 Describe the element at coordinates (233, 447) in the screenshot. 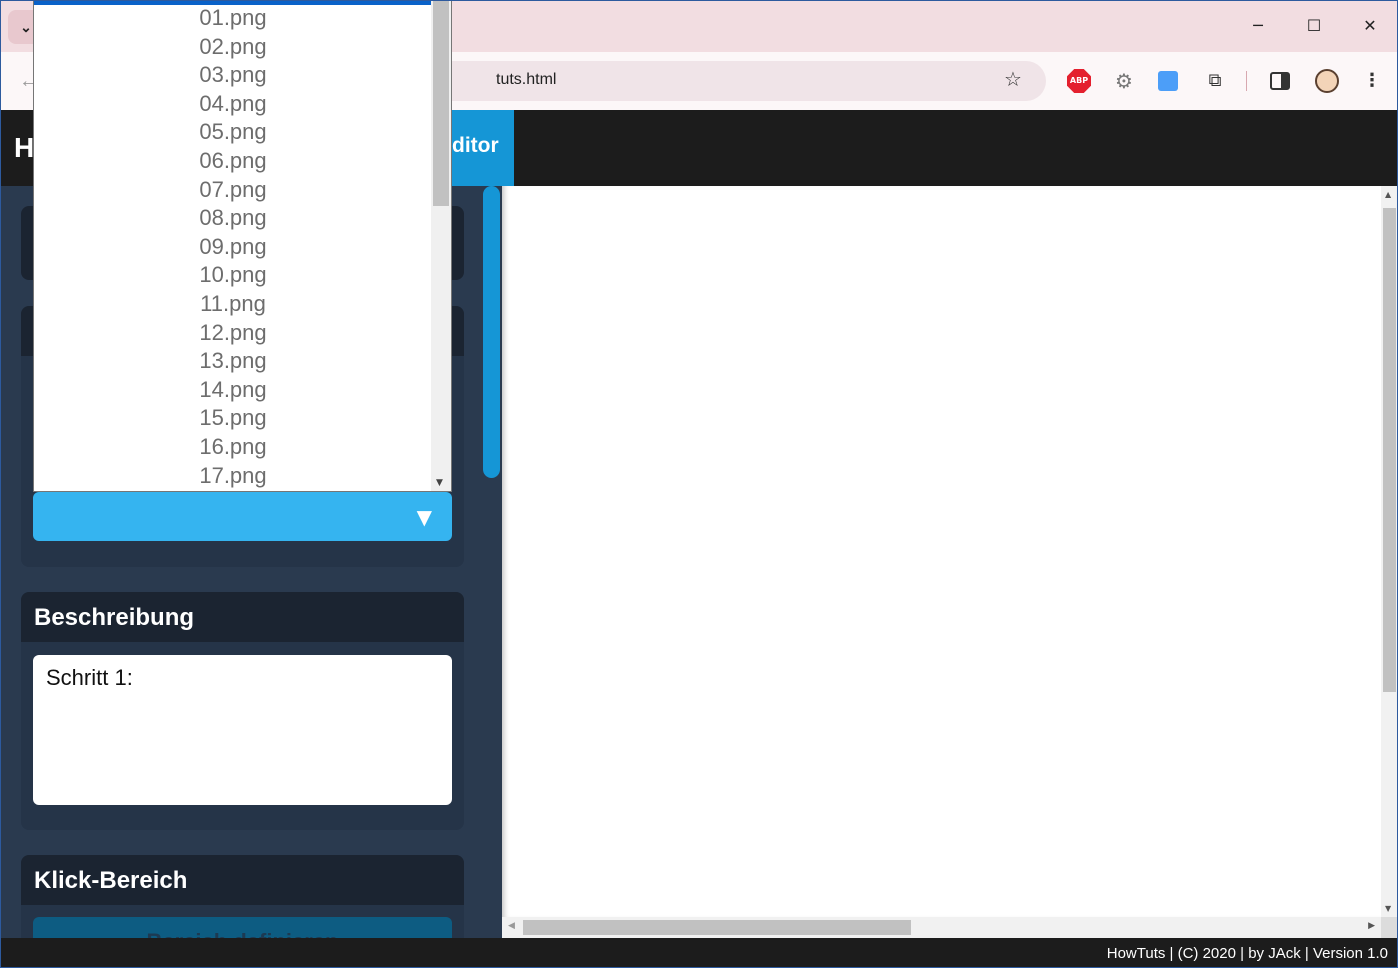

I see `dropdown-option: 16.png` at that location.